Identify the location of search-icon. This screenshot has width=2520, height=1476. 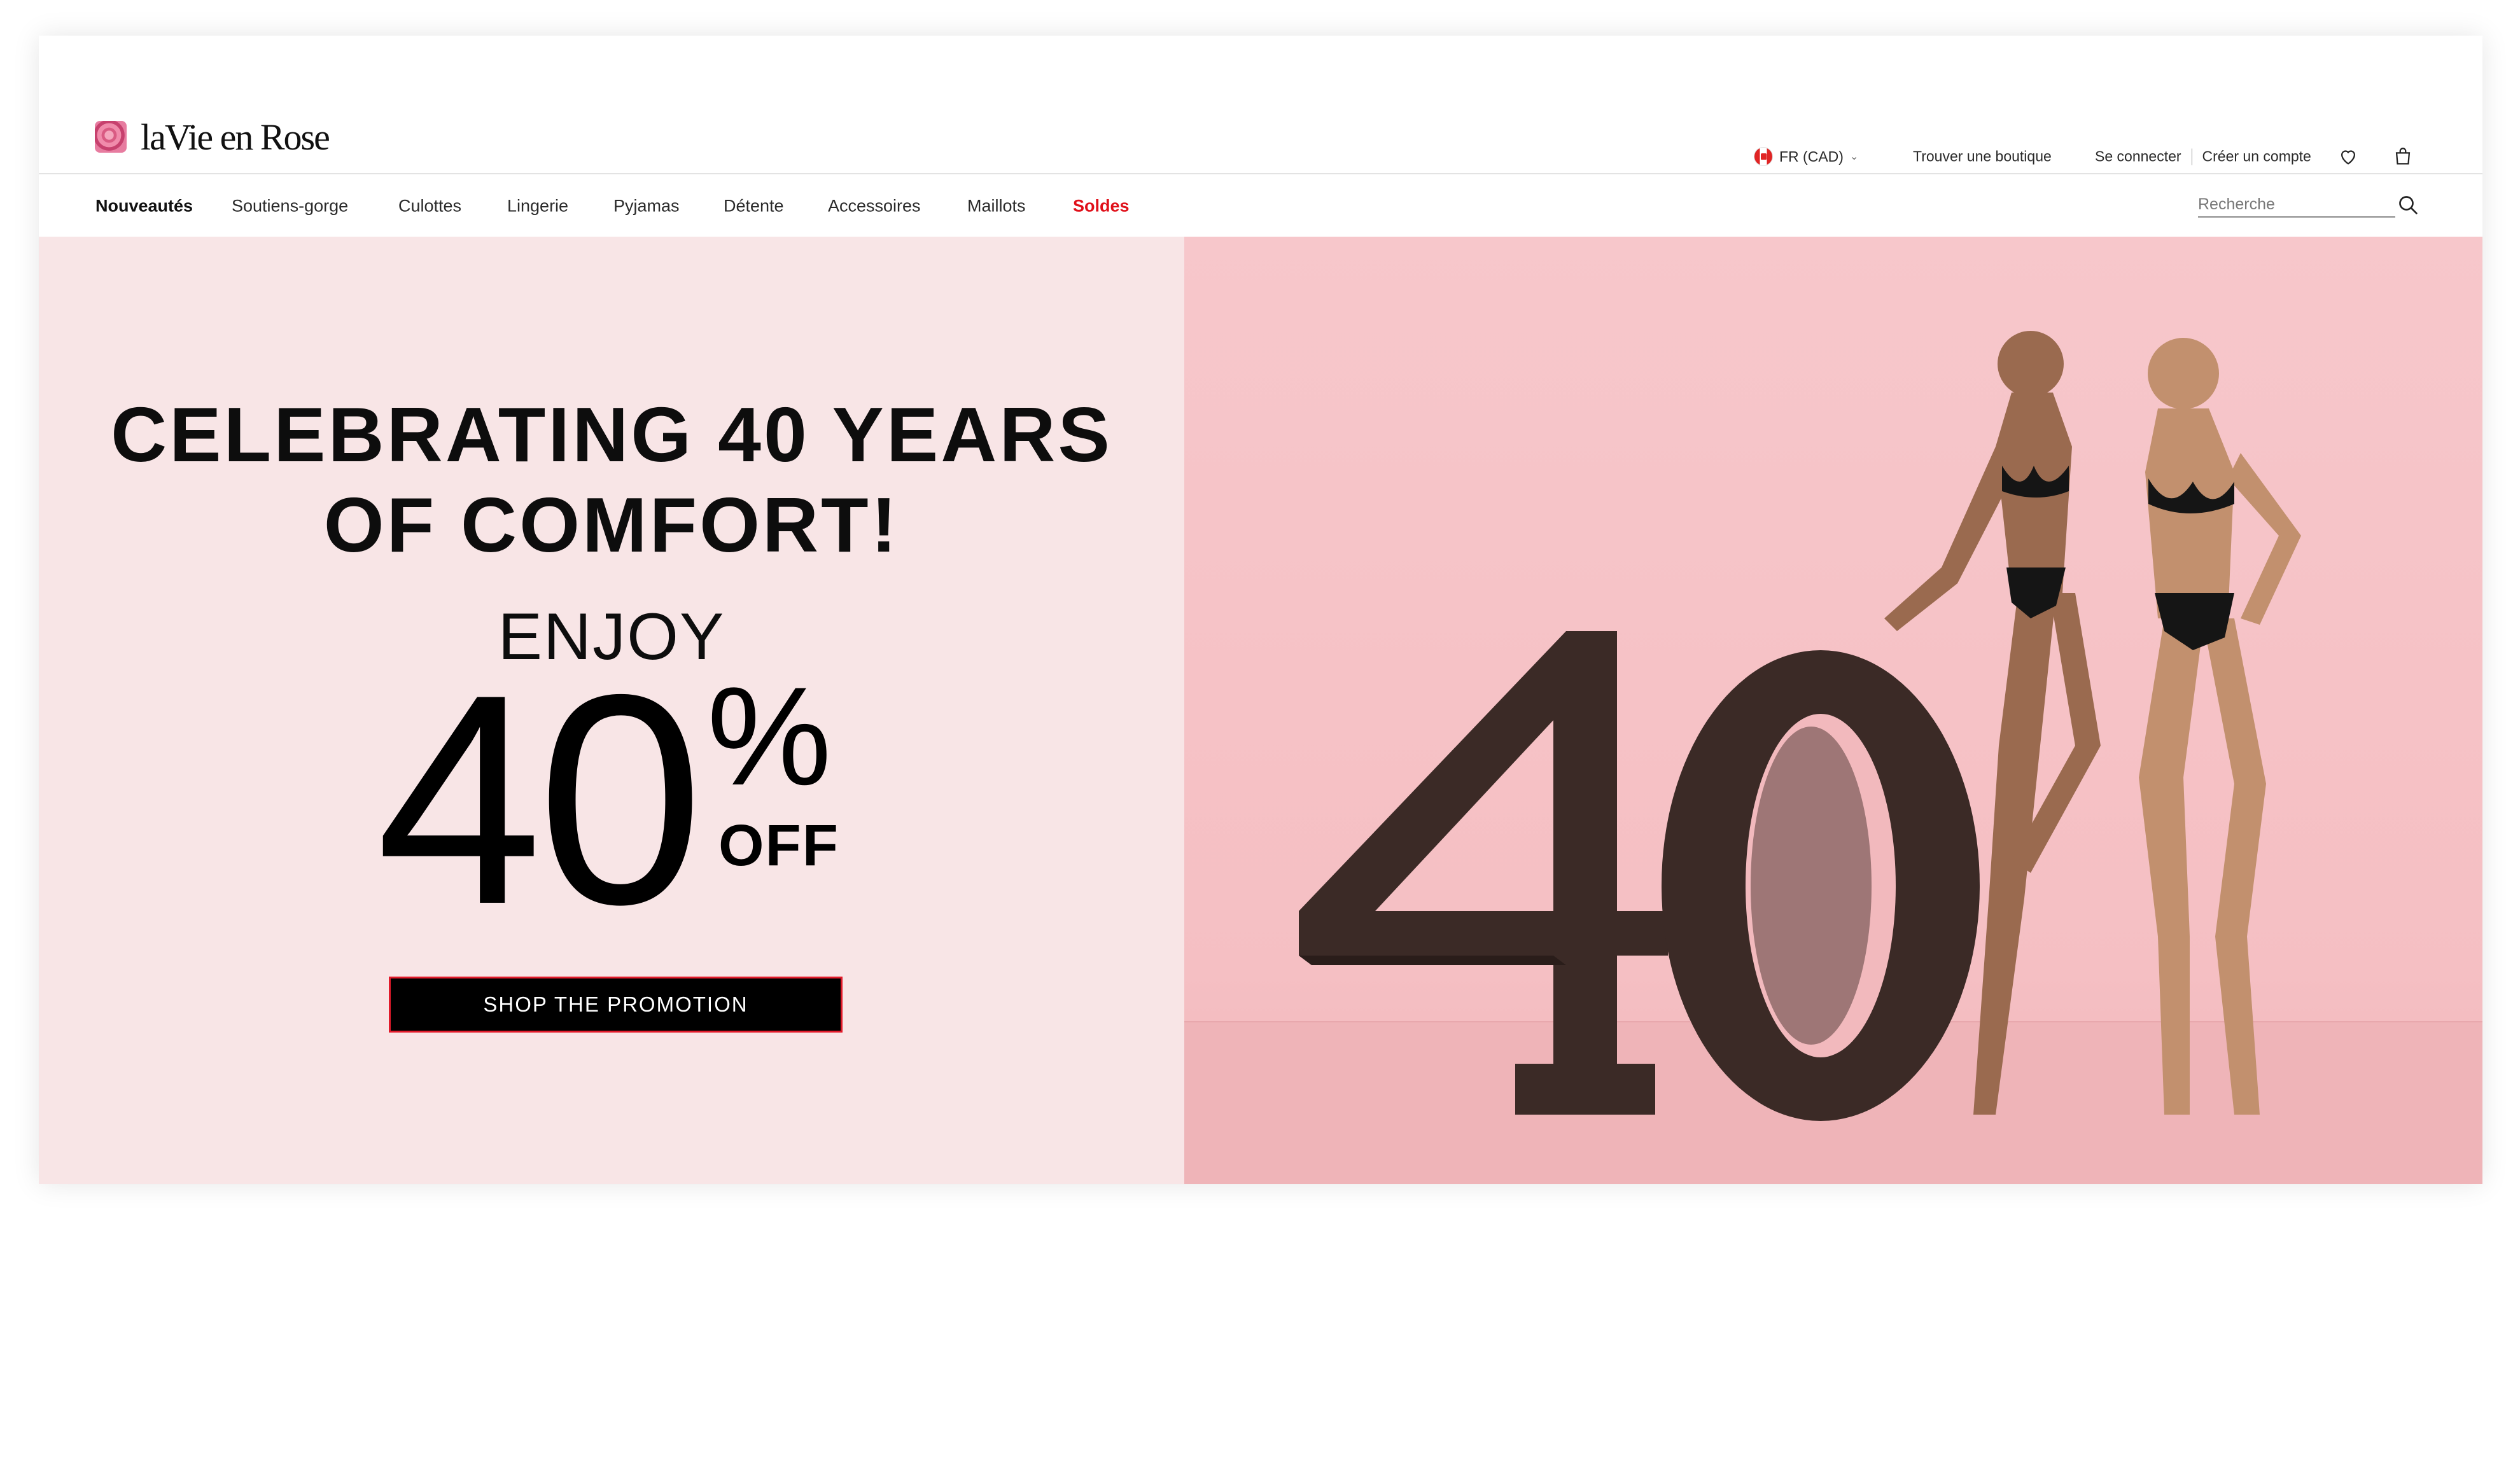
(2408, 205).